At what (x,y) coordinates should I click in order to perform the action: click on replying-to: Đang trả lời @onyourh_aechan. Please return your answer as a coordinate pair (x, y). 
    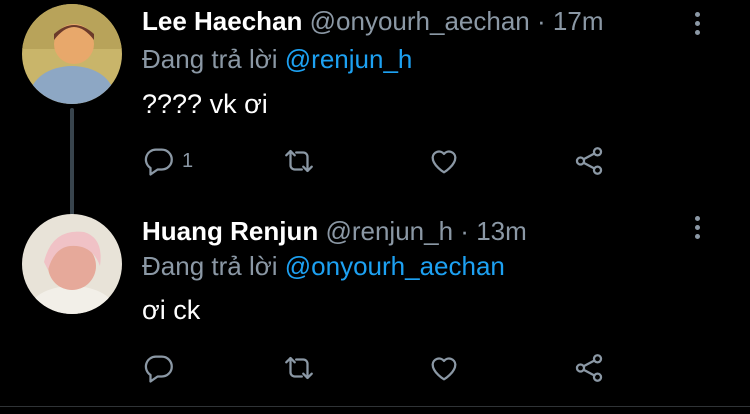
    Looking at the image, I should click on (323, 266).